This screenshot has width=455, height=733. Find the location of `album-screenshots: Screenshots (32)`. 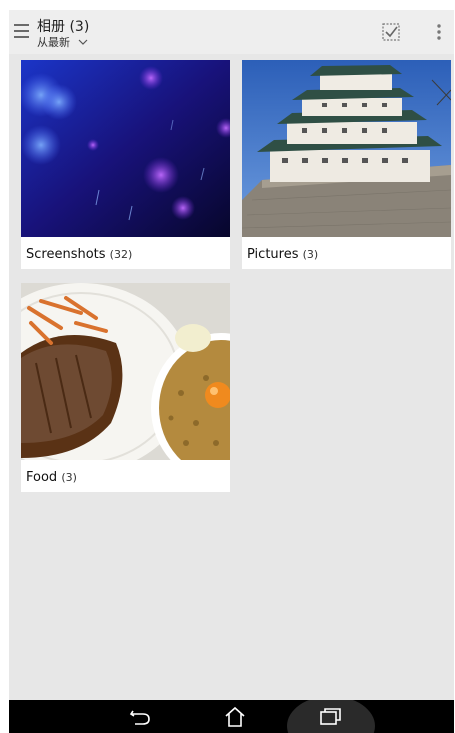

album-screenshots: Screenshots (32) is located at coordinates (125, 164).